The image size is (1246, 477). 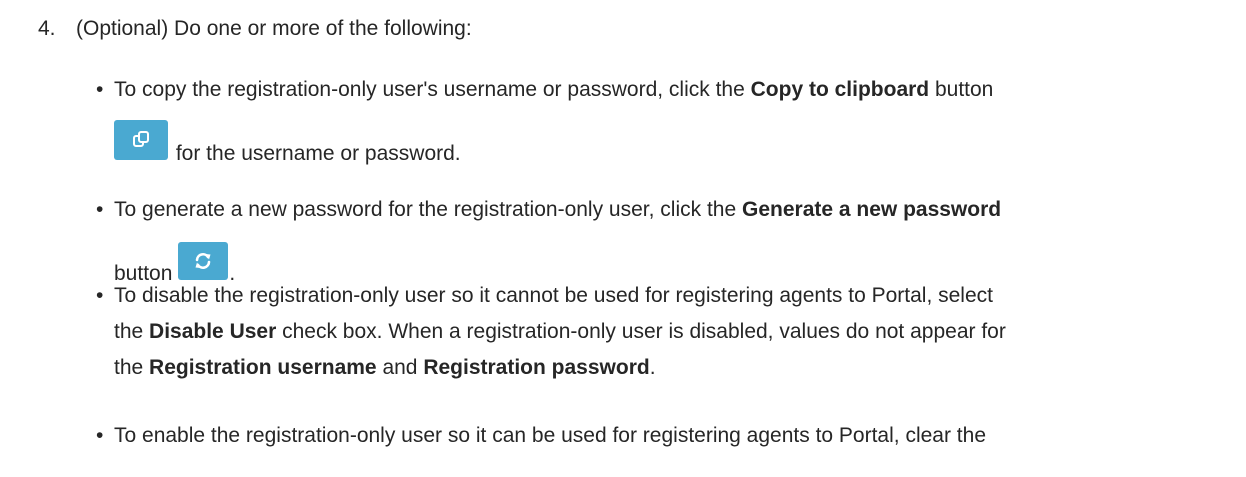 I want to click on copy-to-clipboard-button, so click(x=141, y=140).